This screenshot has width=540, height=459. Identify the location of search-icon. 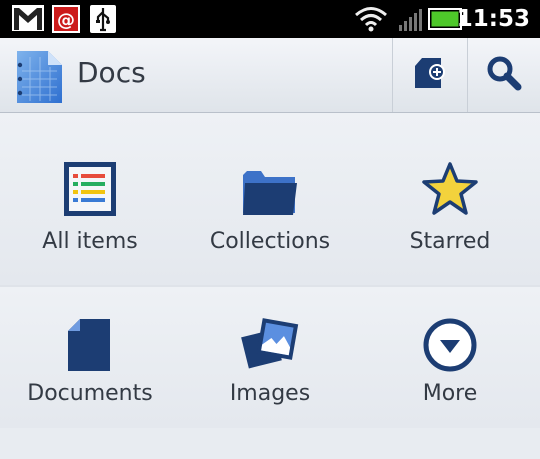
(504, 75).